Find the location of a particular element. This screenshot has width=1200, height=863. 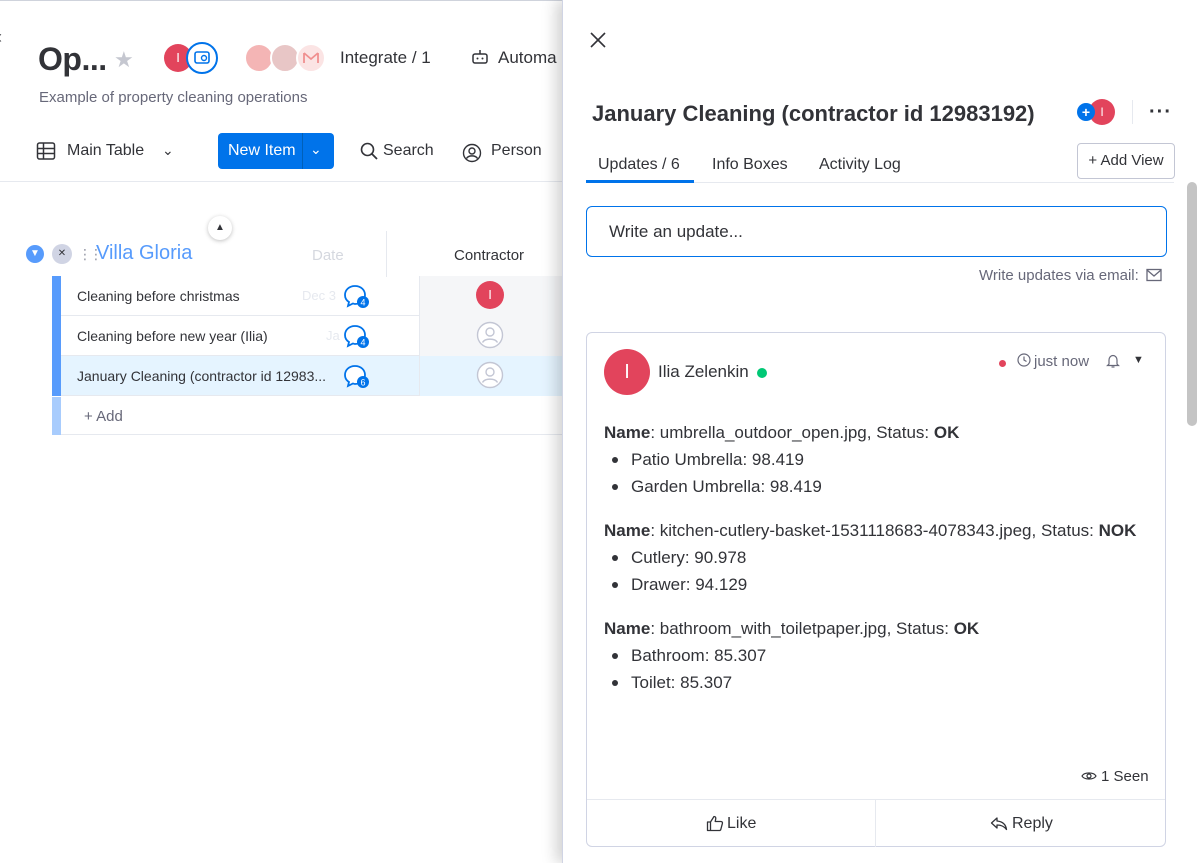

automate-button: Automa is located at coordinates (527, 58).